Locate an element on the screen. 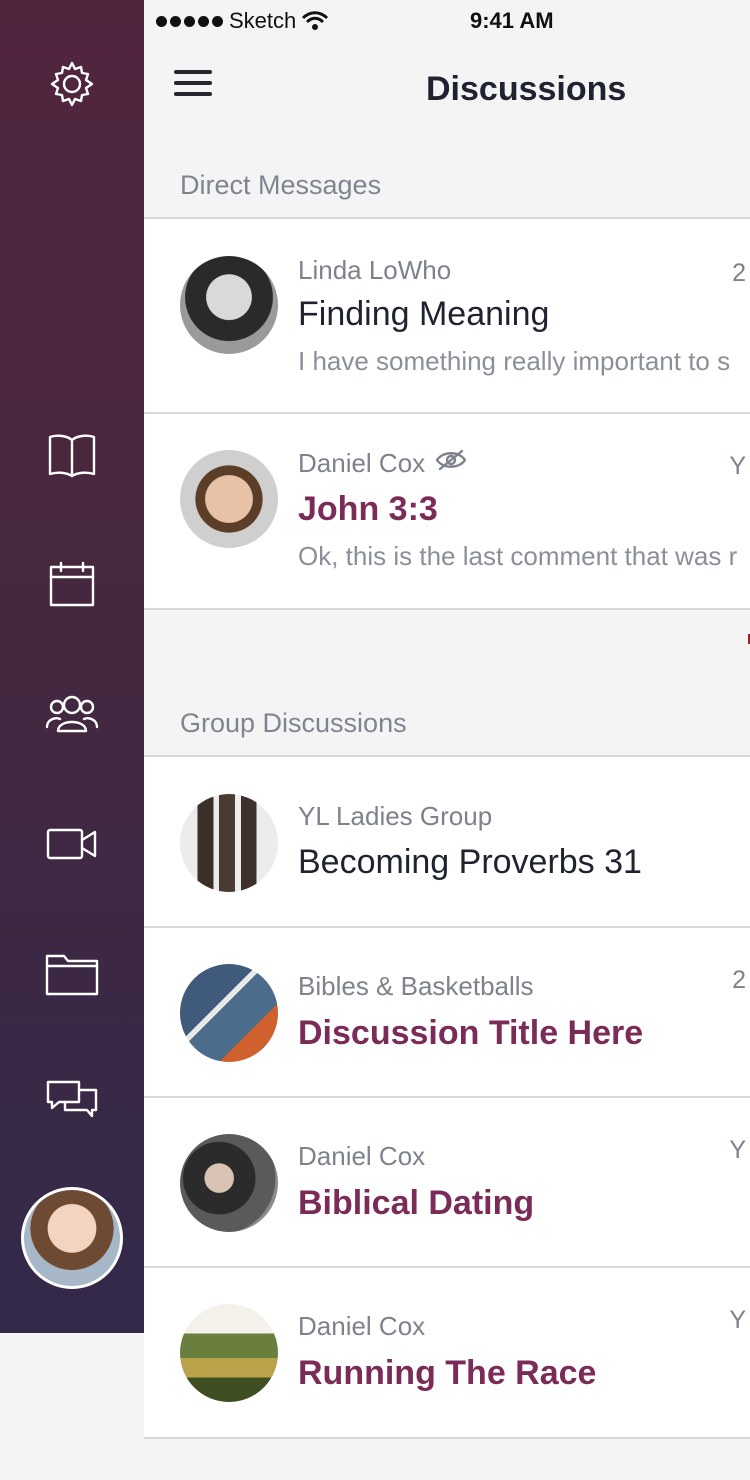 The width and height of the screenshot is (750, 1480). message-preview: Ok, this is the last comment that was r is located at coordinates (518, 556).